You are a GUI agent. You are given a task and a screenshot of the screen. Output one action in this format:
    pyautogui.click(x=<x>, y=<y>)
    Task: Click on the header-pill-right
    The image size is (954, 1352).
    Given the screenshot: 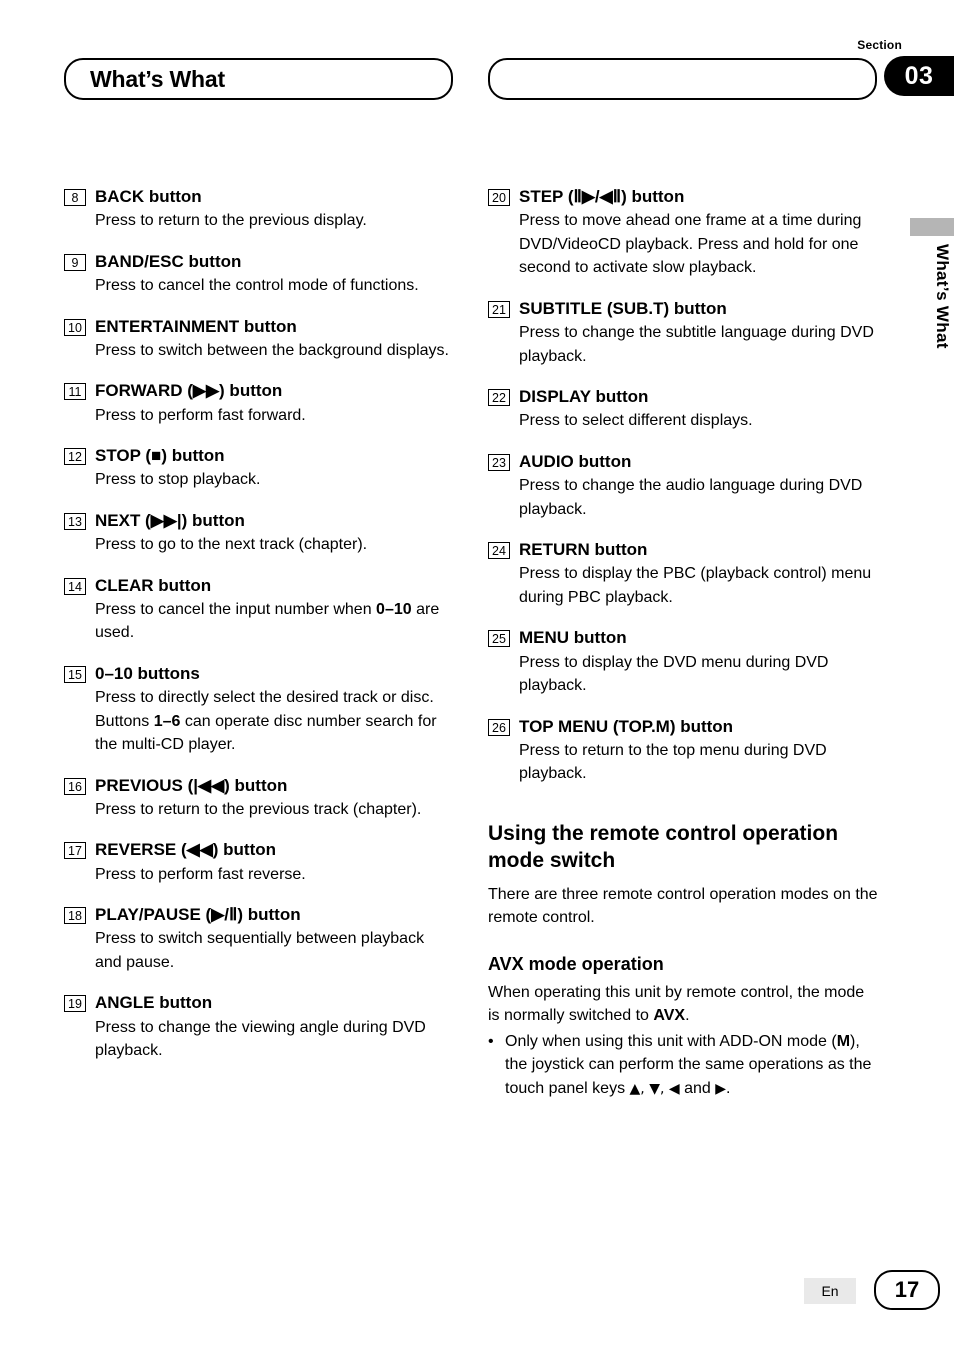 What is the action you would take?
    pyautogui.click(x=682, y=79)
    